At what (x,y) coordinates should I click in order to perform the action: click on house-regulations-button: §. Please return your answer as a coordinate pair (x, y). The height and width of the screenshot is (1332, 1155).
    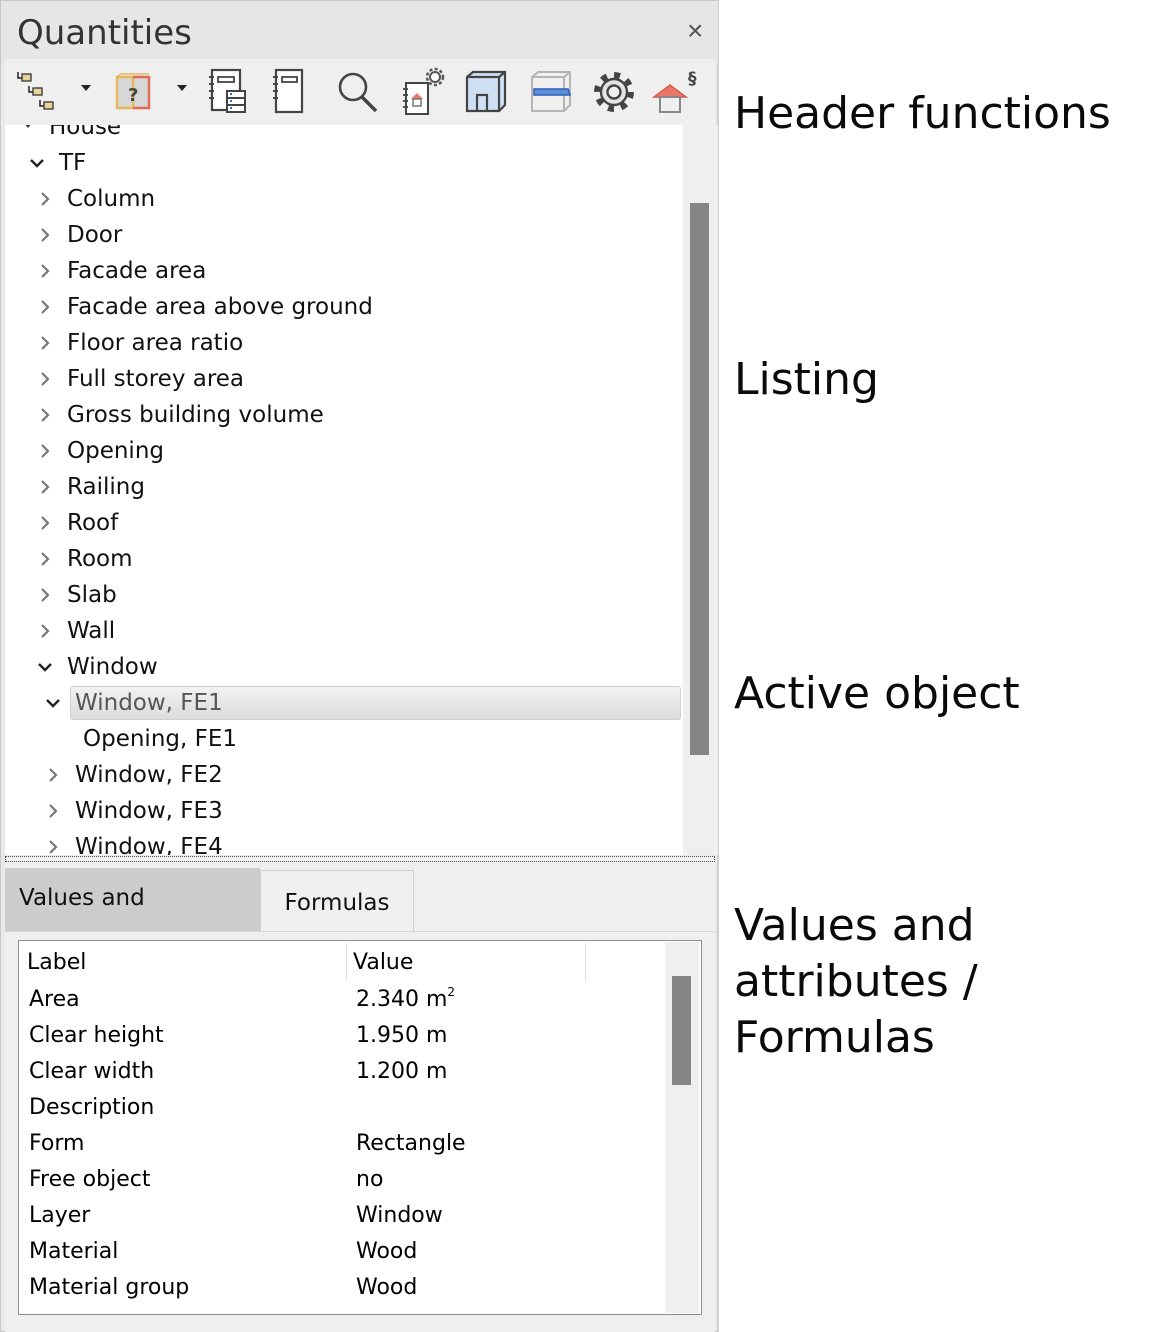
    Looking at the image, I should click on (676, 92).